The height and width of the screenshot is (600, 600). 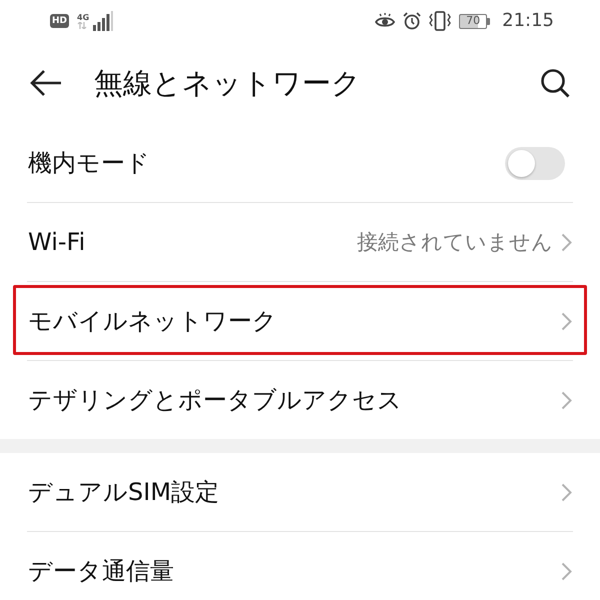 I want to click on setting-label: 機内モード, so click(x=89, y=163).